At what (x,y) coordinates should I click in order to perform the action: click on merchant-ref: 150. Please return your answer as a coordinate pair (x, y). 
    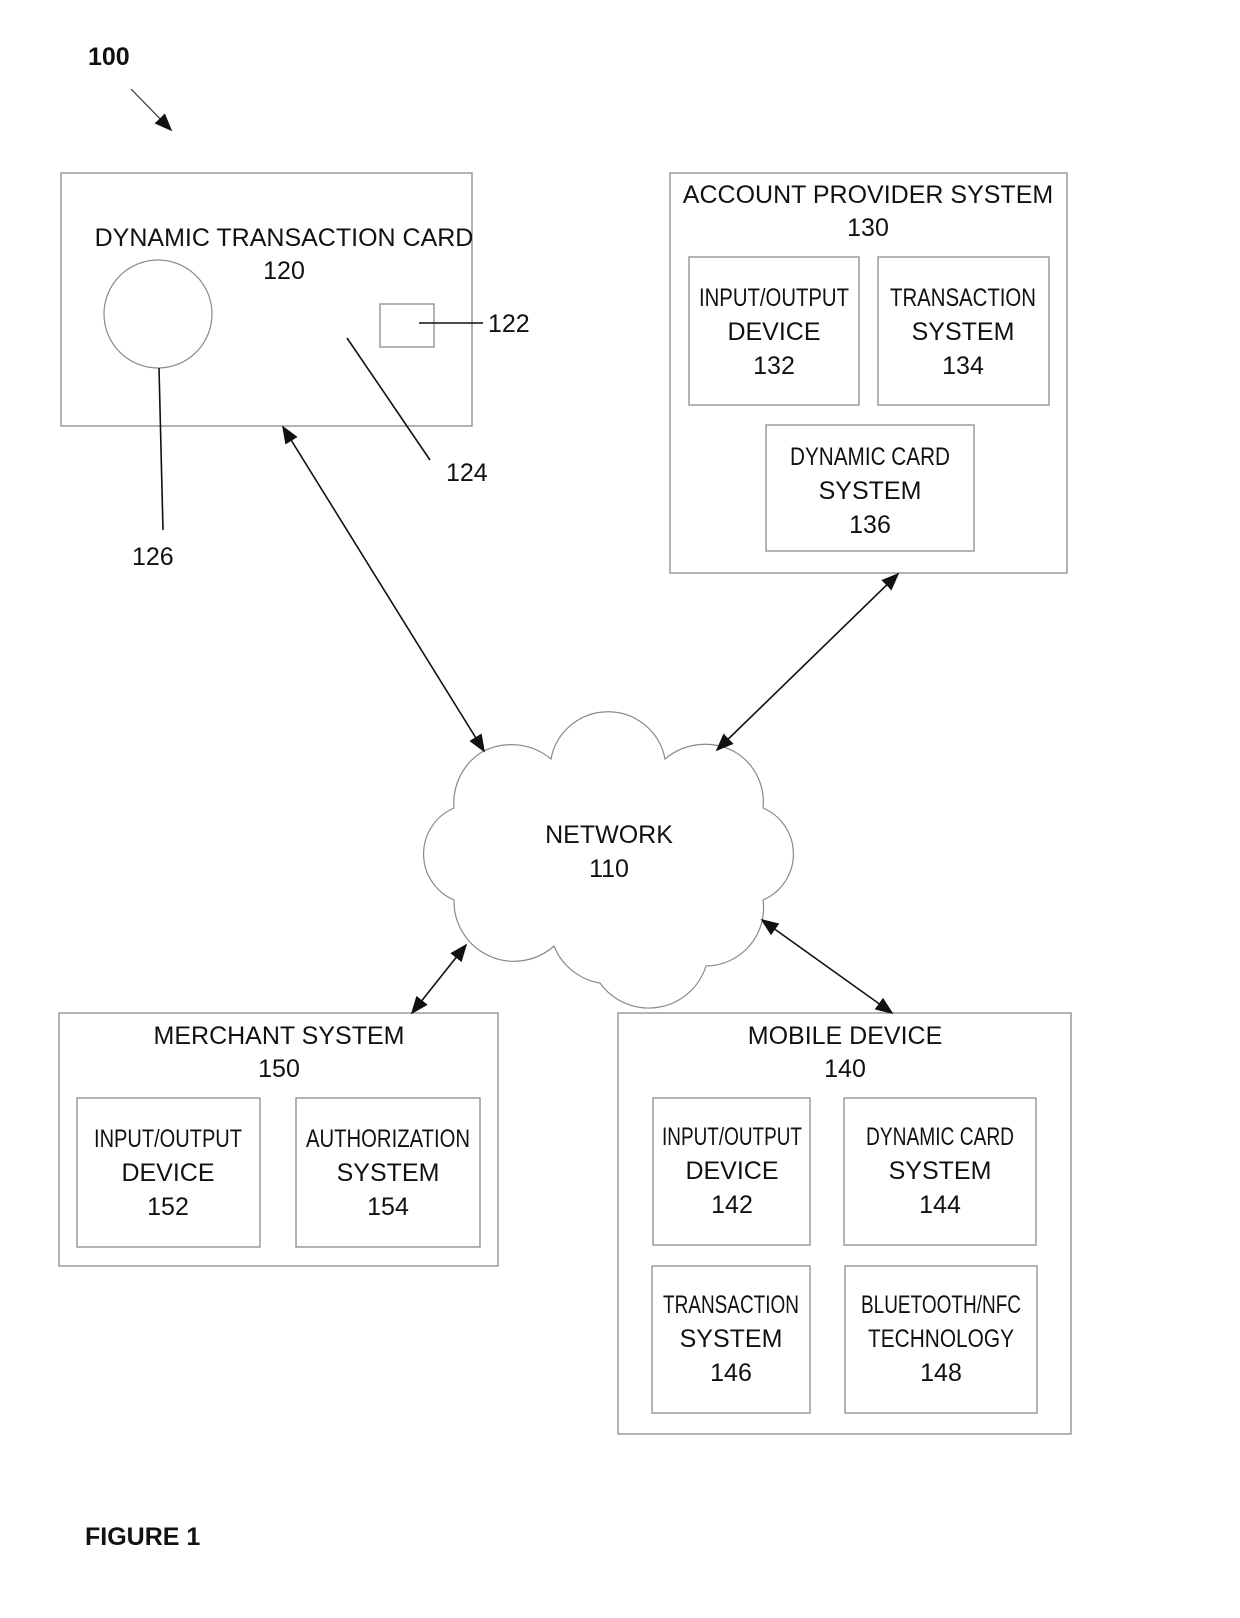
    Looking at the image, I should click on (279, 1069).